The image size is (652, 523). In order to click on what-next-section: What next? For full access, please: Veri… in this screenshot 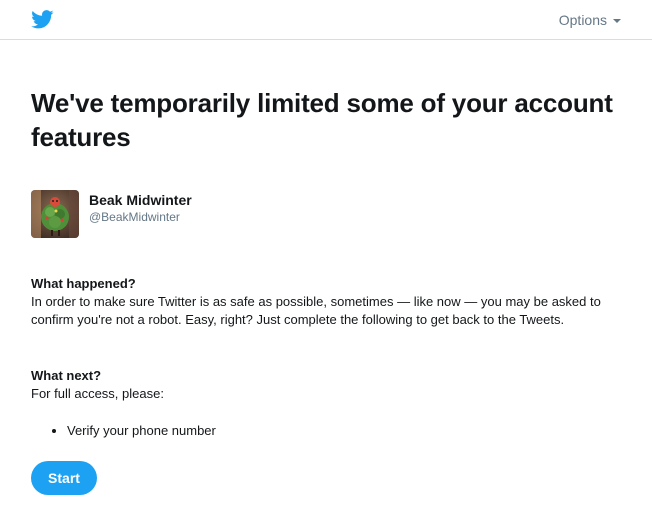, I will do `click(326, 403)`.